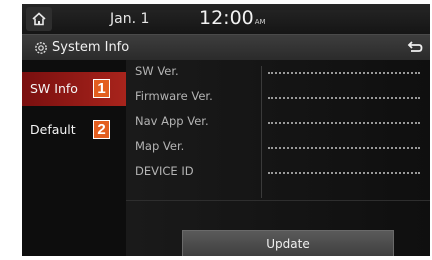 Image resolution: width=432 pixels, height=260 pixels. I want to click on callout-badge: 1, so click(101, 88).